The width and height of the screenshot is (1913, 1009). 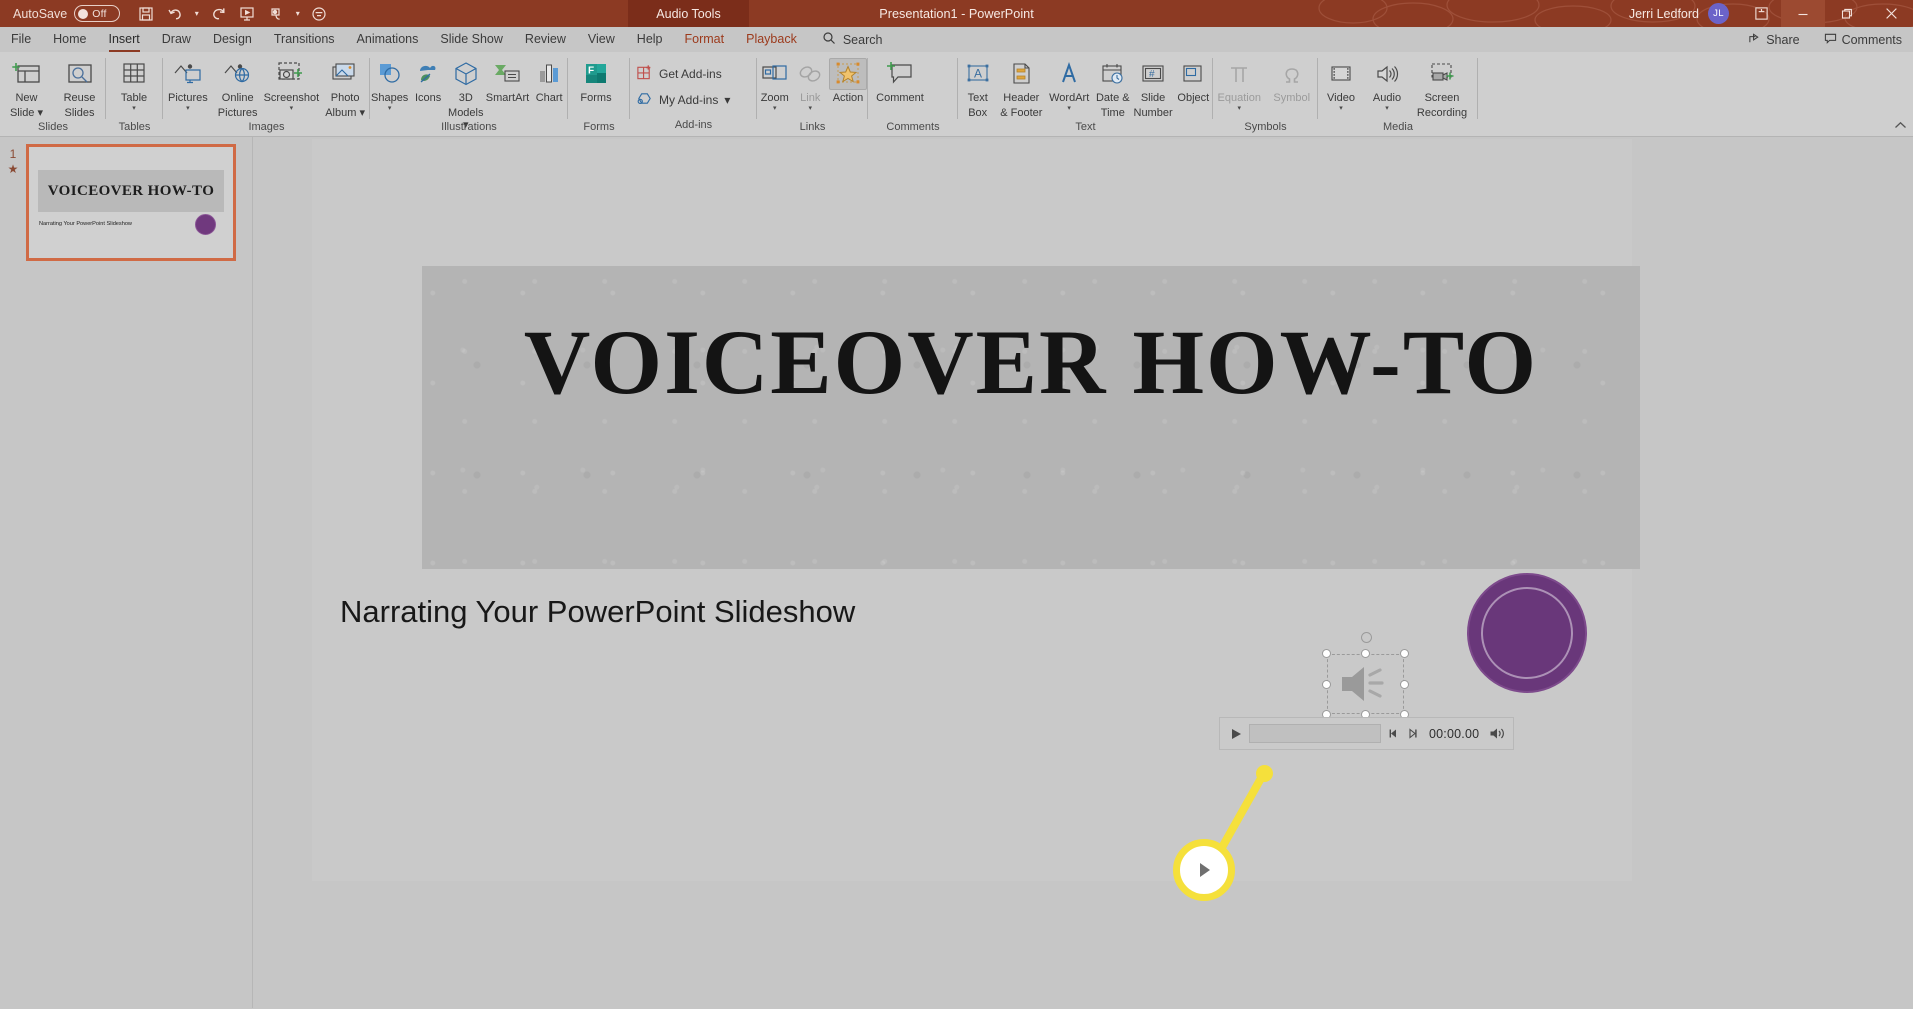 I want to click on reuse-slides-button: Reuse Slides, so click(x=79, y=87).